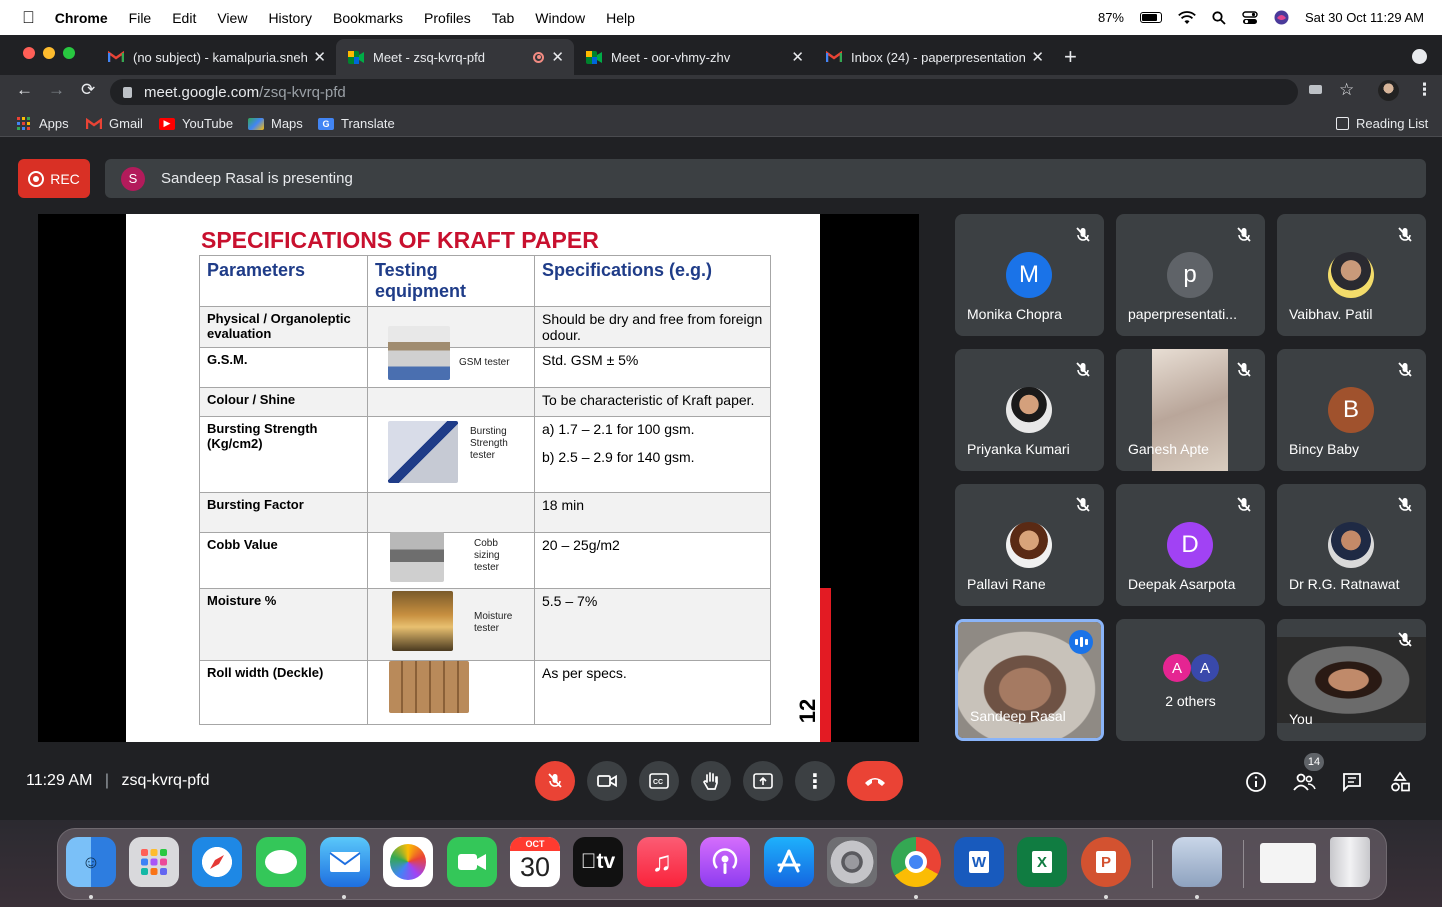  Describe the element at coordinates (1346, 90) in the screenshot. I see `bookmark-star-icon: ☆` at that location.